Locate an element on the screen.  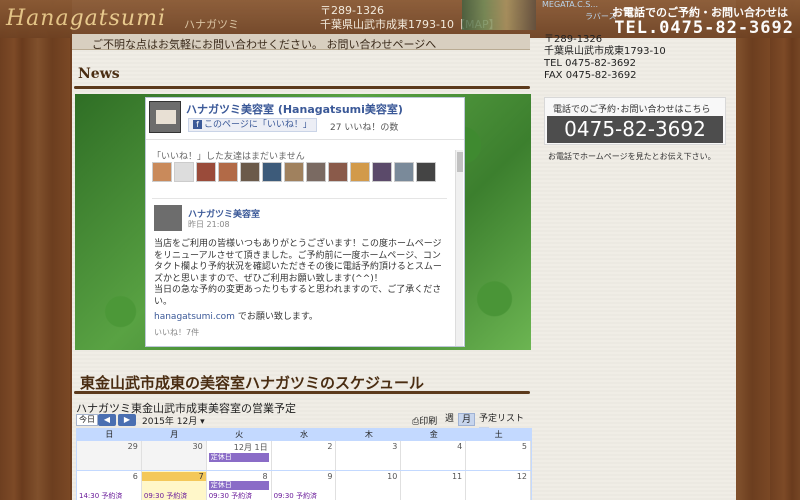
day-number: 12月 1日 is located at coordinates (250, 447).